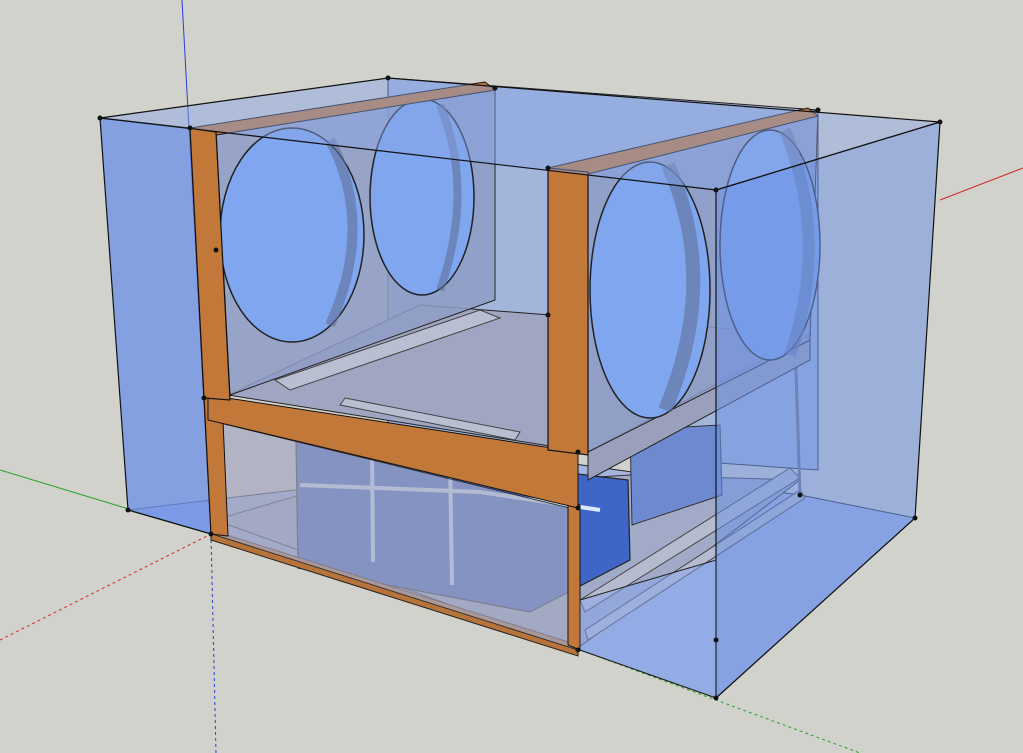 The height and width of the screenshot is (753, 1023). What do you see at coordinates (106, 587) in the screenshot?
I see `red-axis-hidden` at bounding box center [106, 587].